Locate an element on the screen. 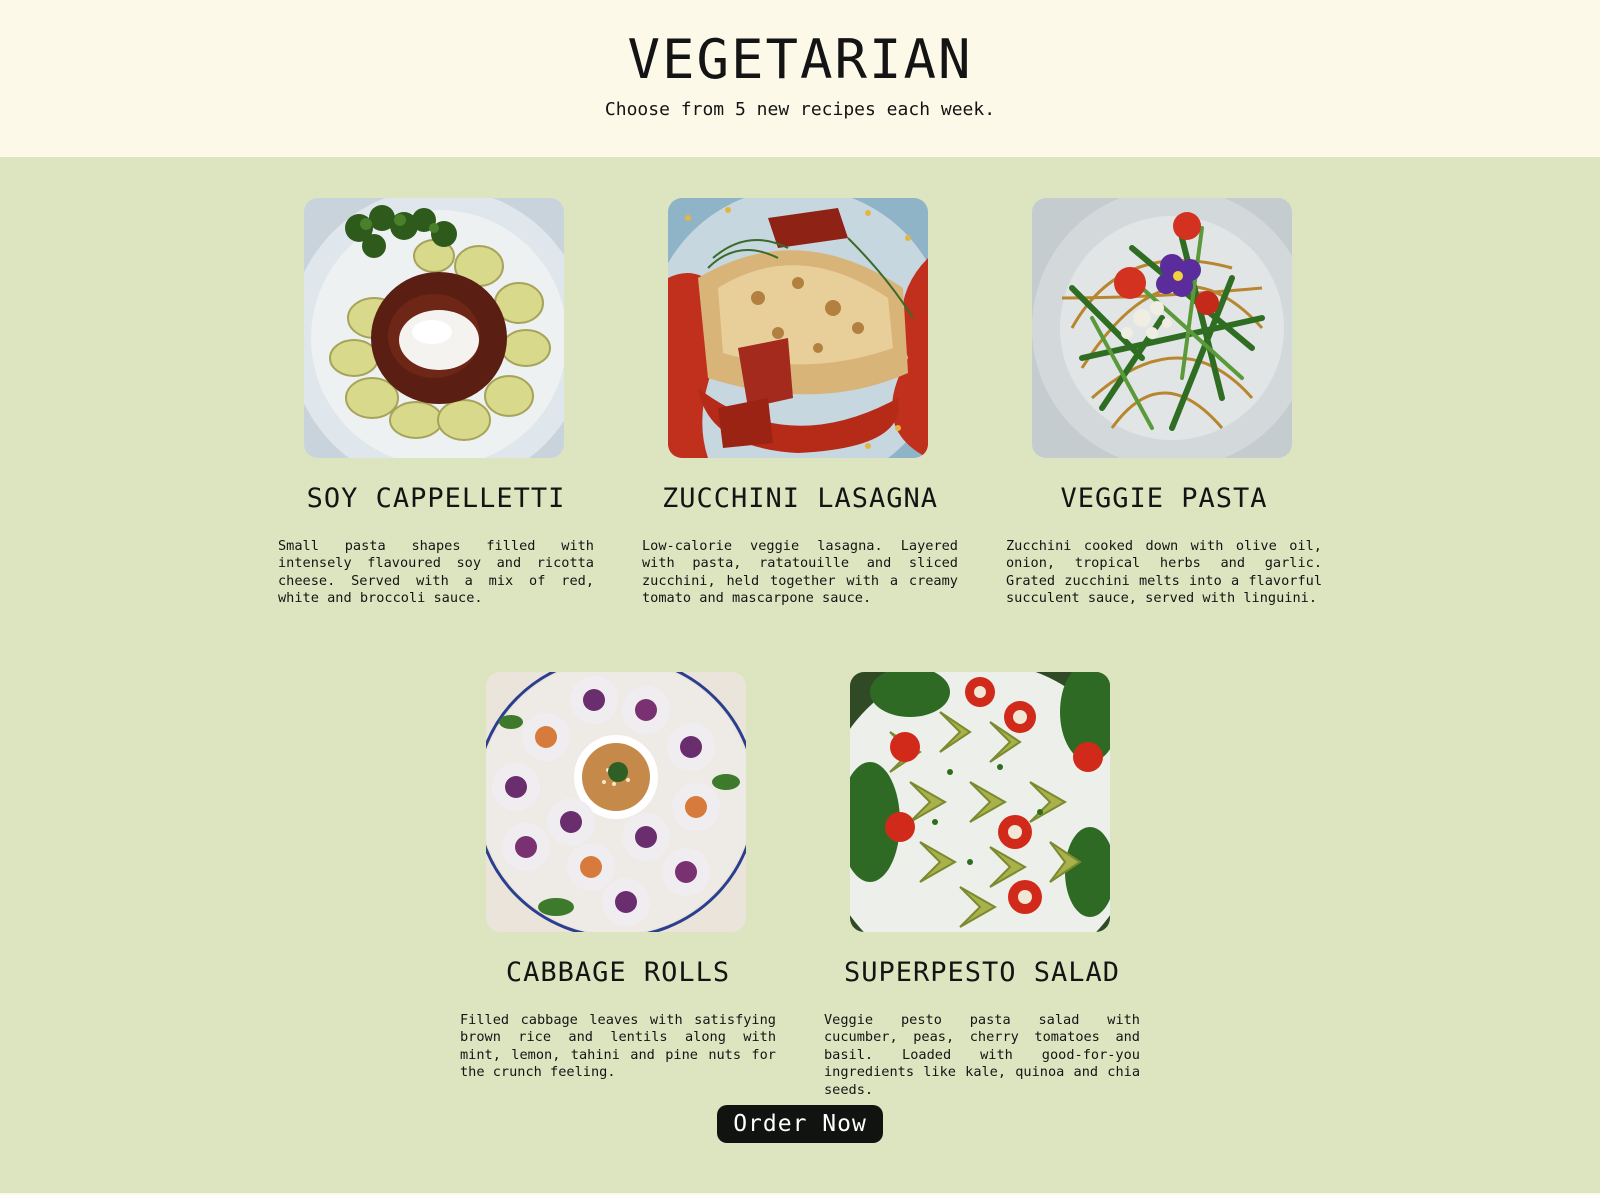 This screenshot has width=1600, height=1195. cabbage-rolls-illustration is located at coordinates (616, 802).